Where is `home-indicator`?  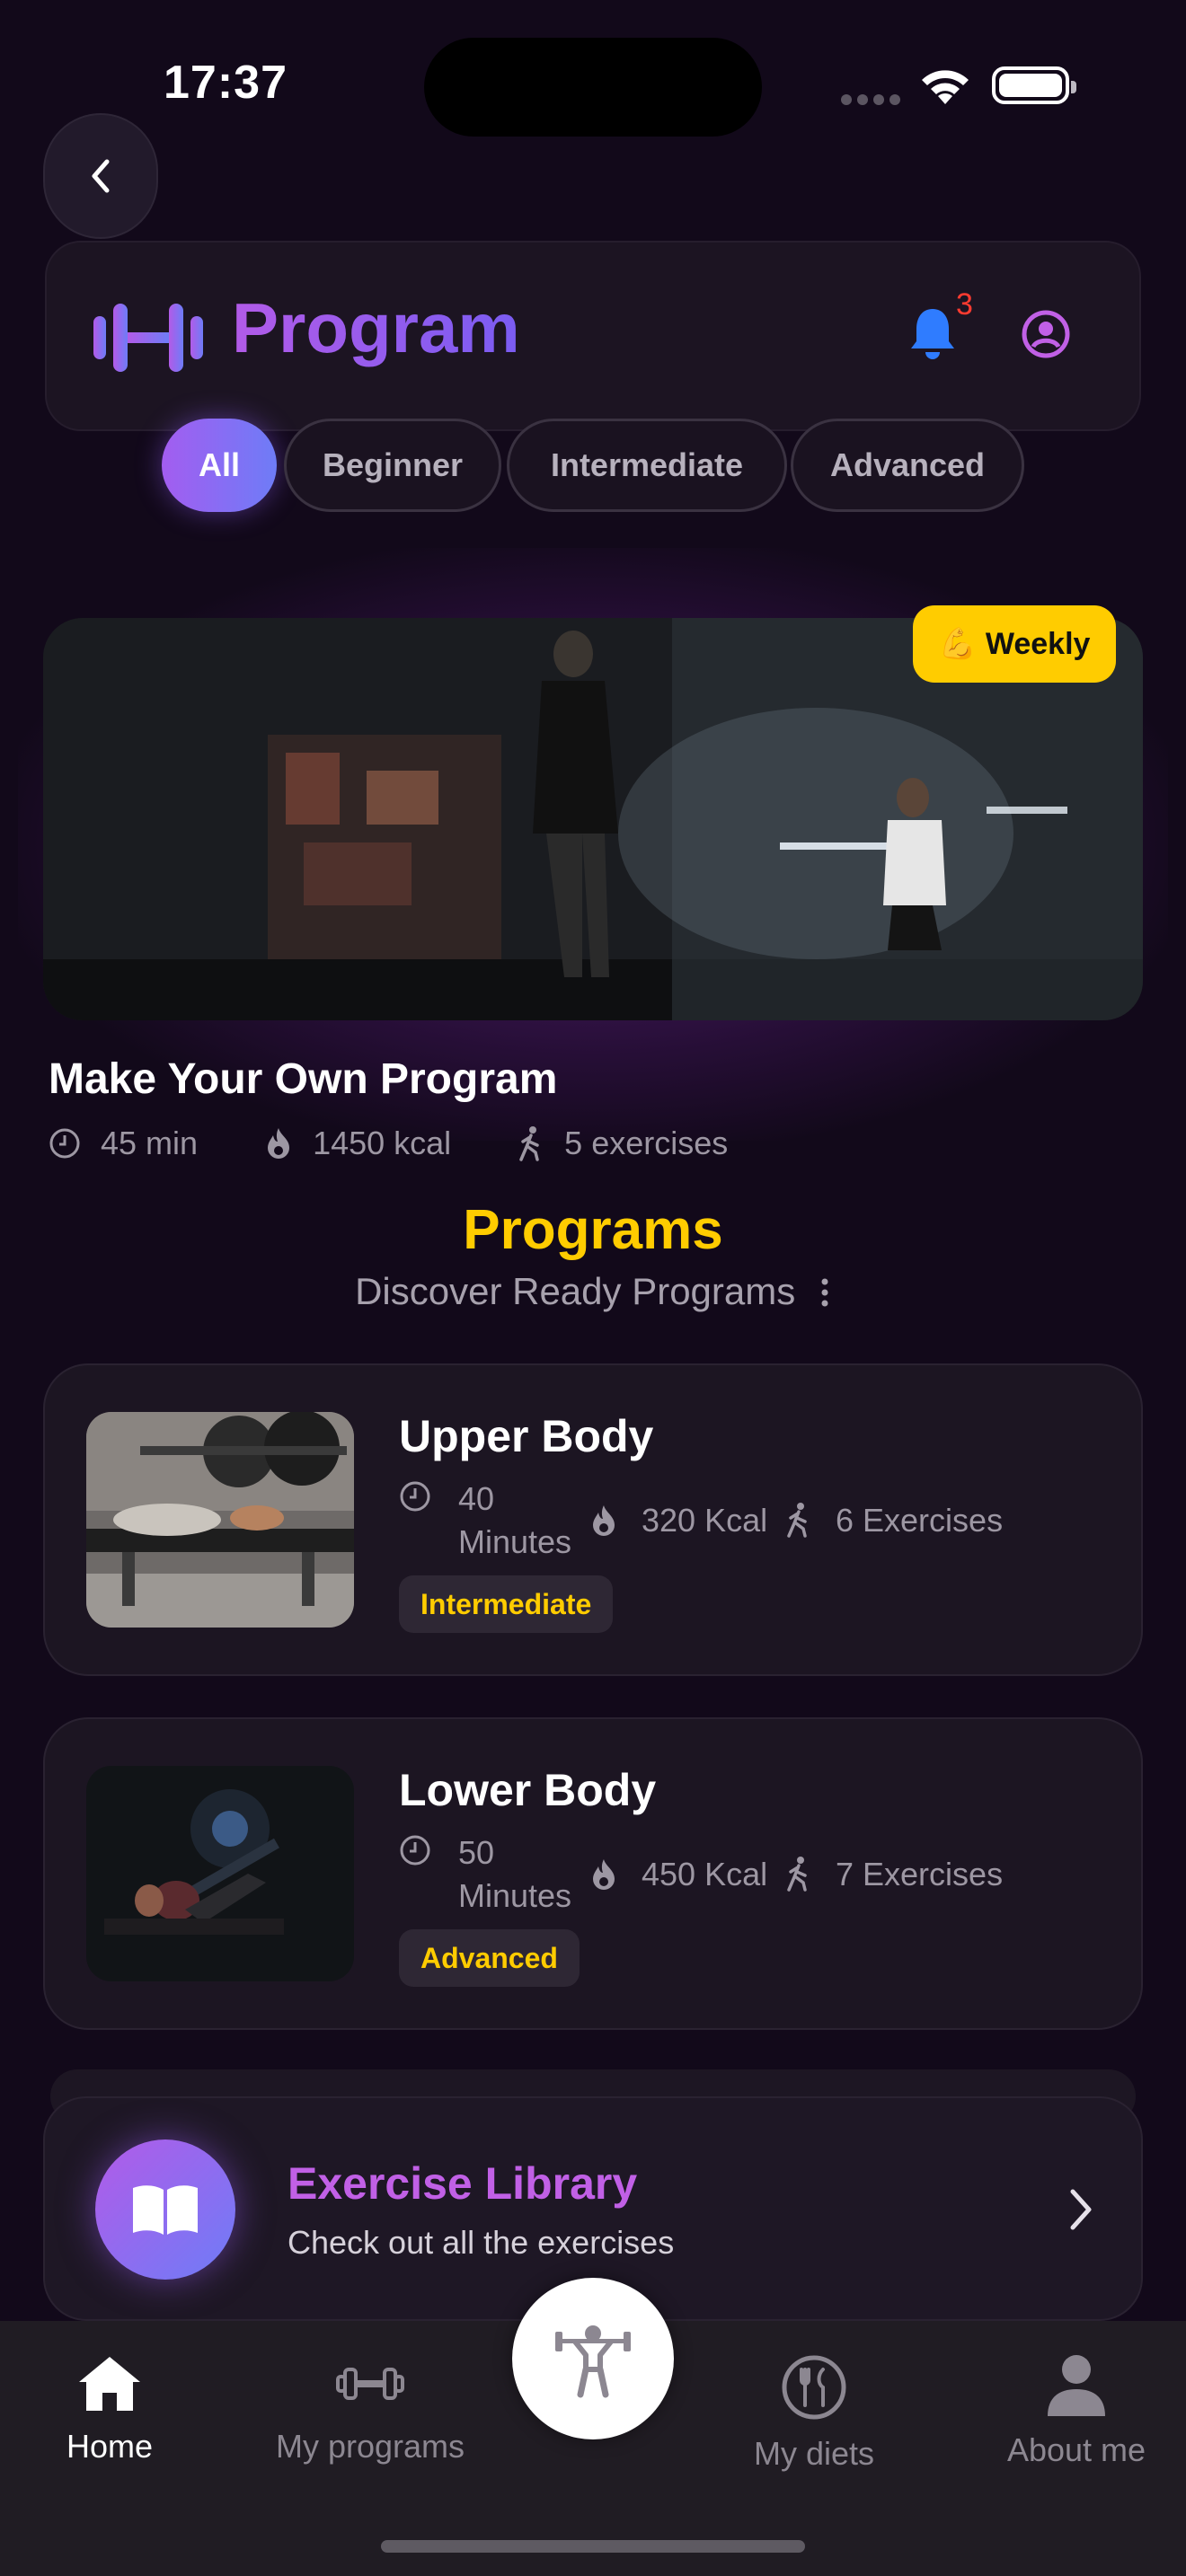
home-indicator is located at coordinates (593, 2546).